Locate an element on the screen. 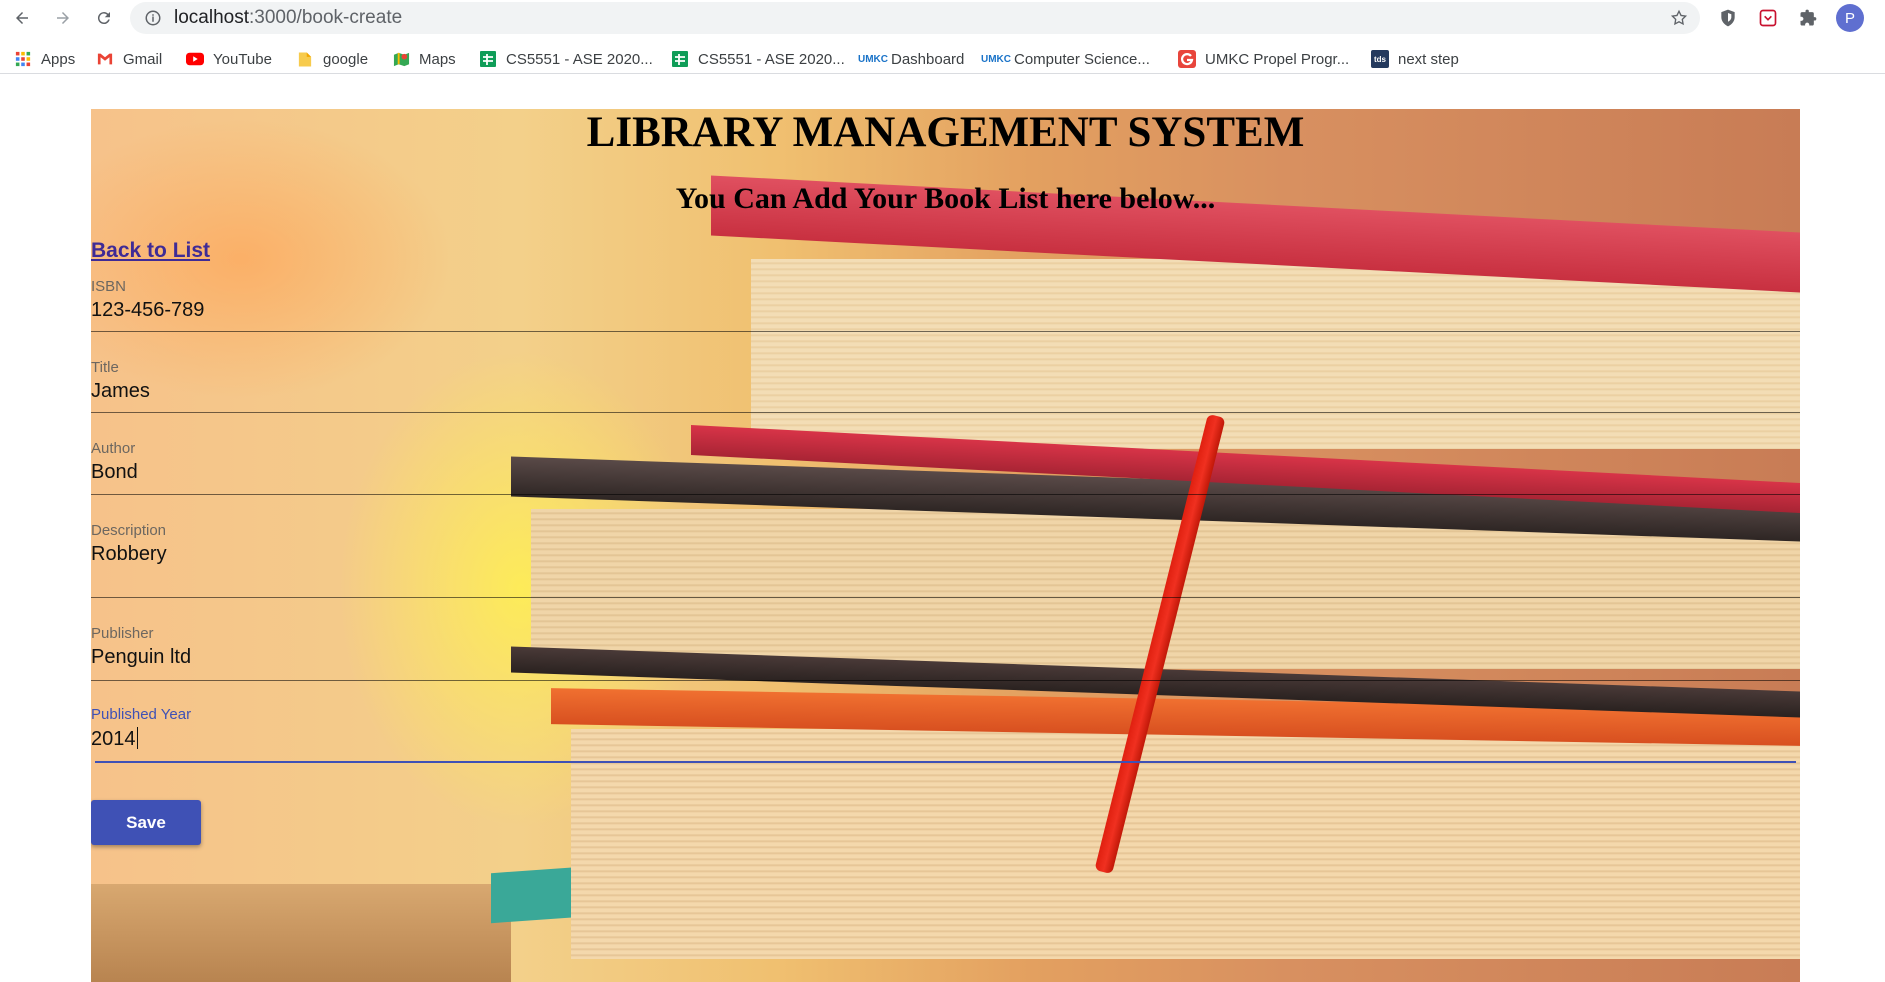  back-arrow-icon is located at coordinates (22, 18).